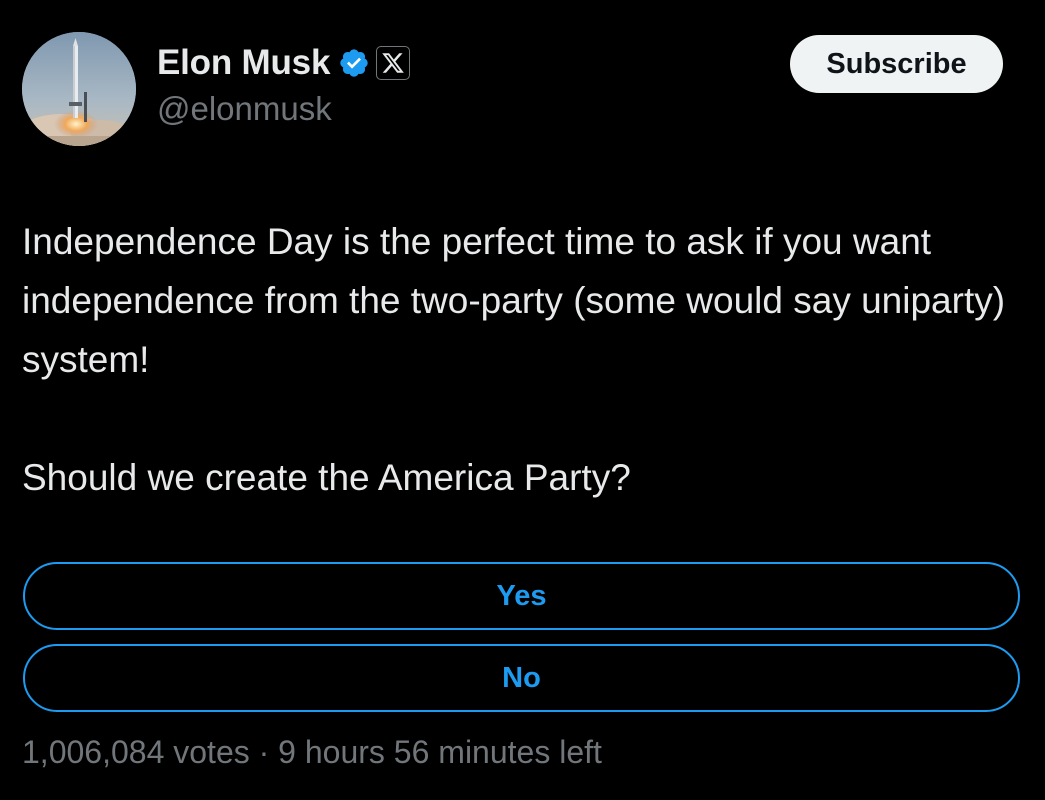  What do you see at coordinates (243, 63) in the screenshot?
I see `author-display-name: Elon Musk` at bounding box center [243, 63].